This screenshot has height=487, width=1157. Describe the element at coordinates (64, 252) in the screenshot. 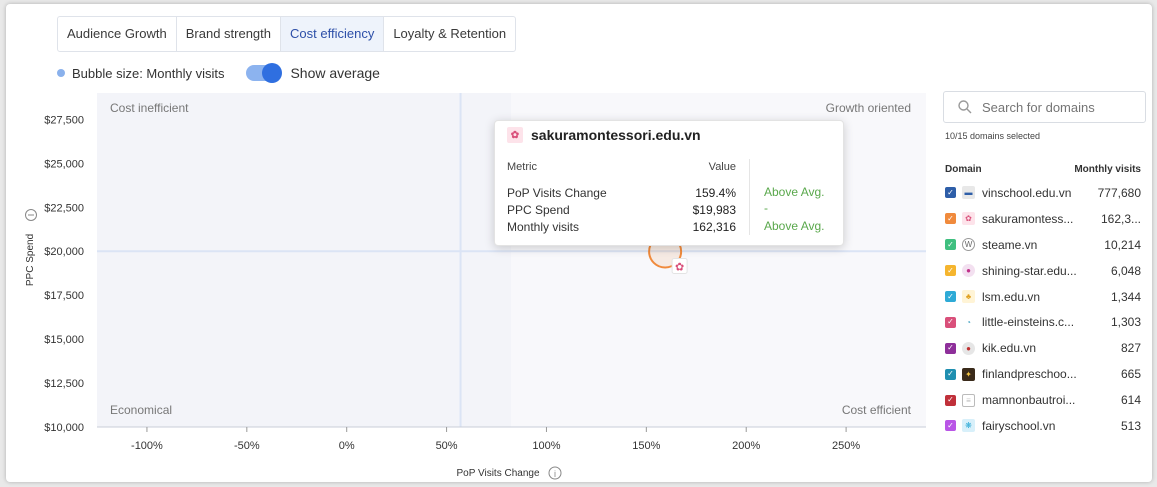

I see `y-tick-label: $20,000` at that location.